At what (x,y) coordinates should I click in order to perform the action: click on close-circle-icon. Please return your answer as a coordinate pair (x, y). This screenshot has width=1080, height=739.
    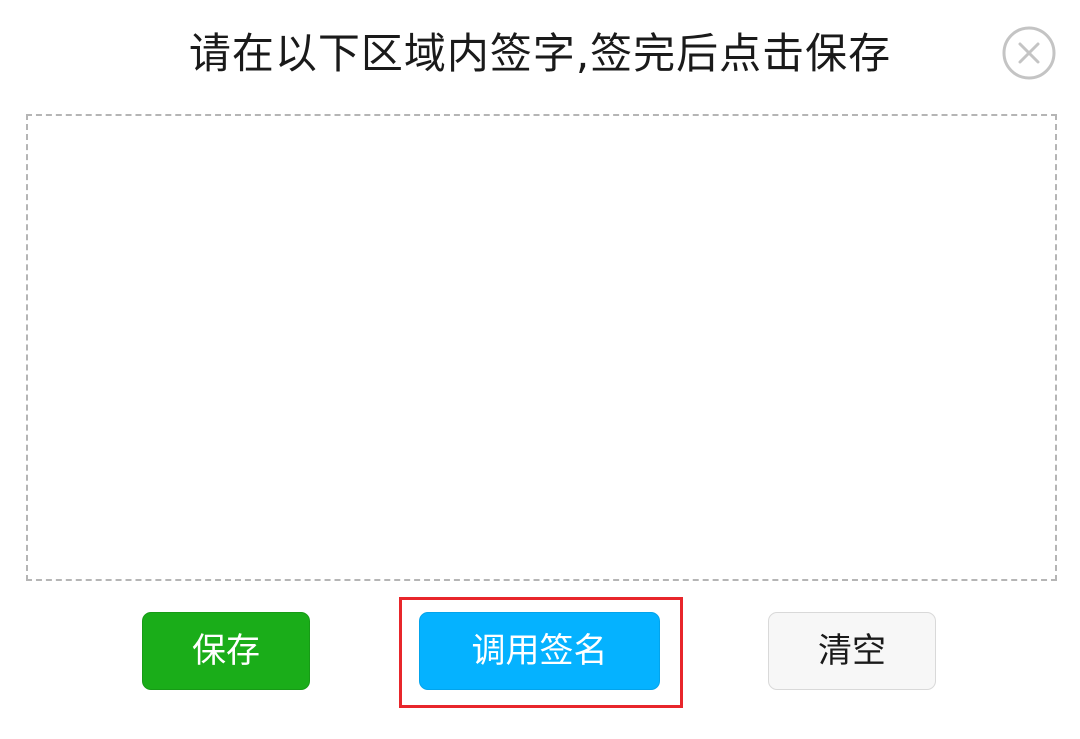
    Looking at the image, I should click on (1029, 53).